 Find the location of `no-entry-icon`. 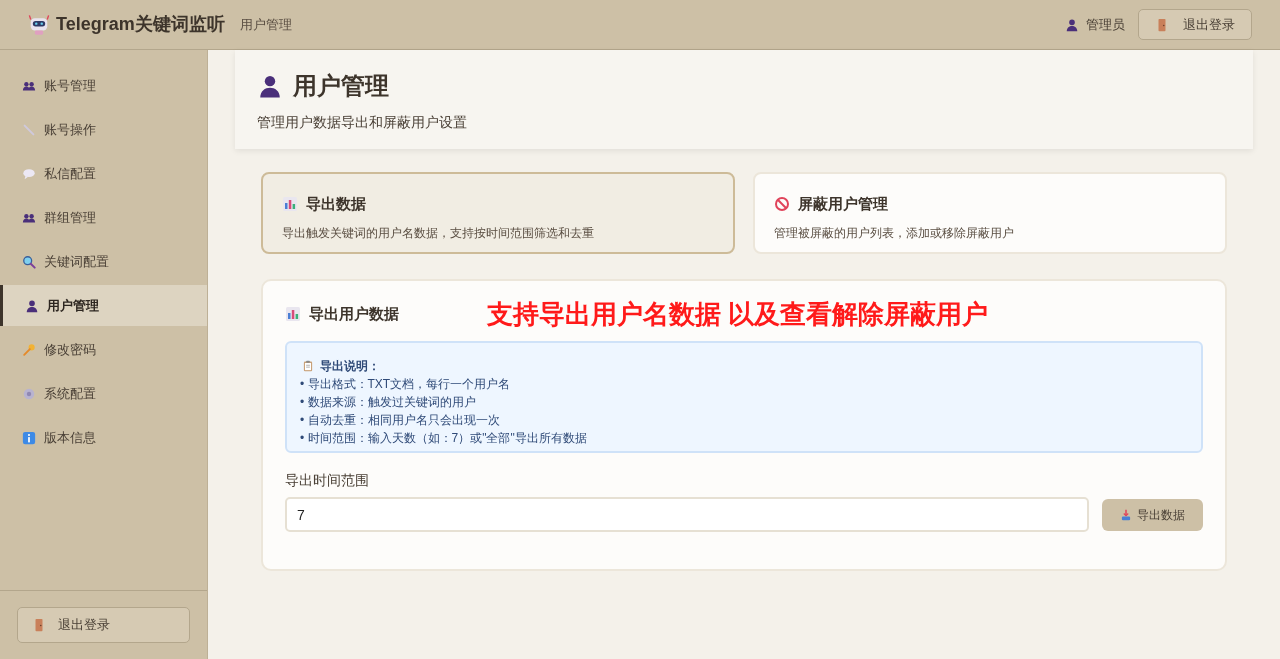

no-entry-icon is located at coordinates (782, 204).